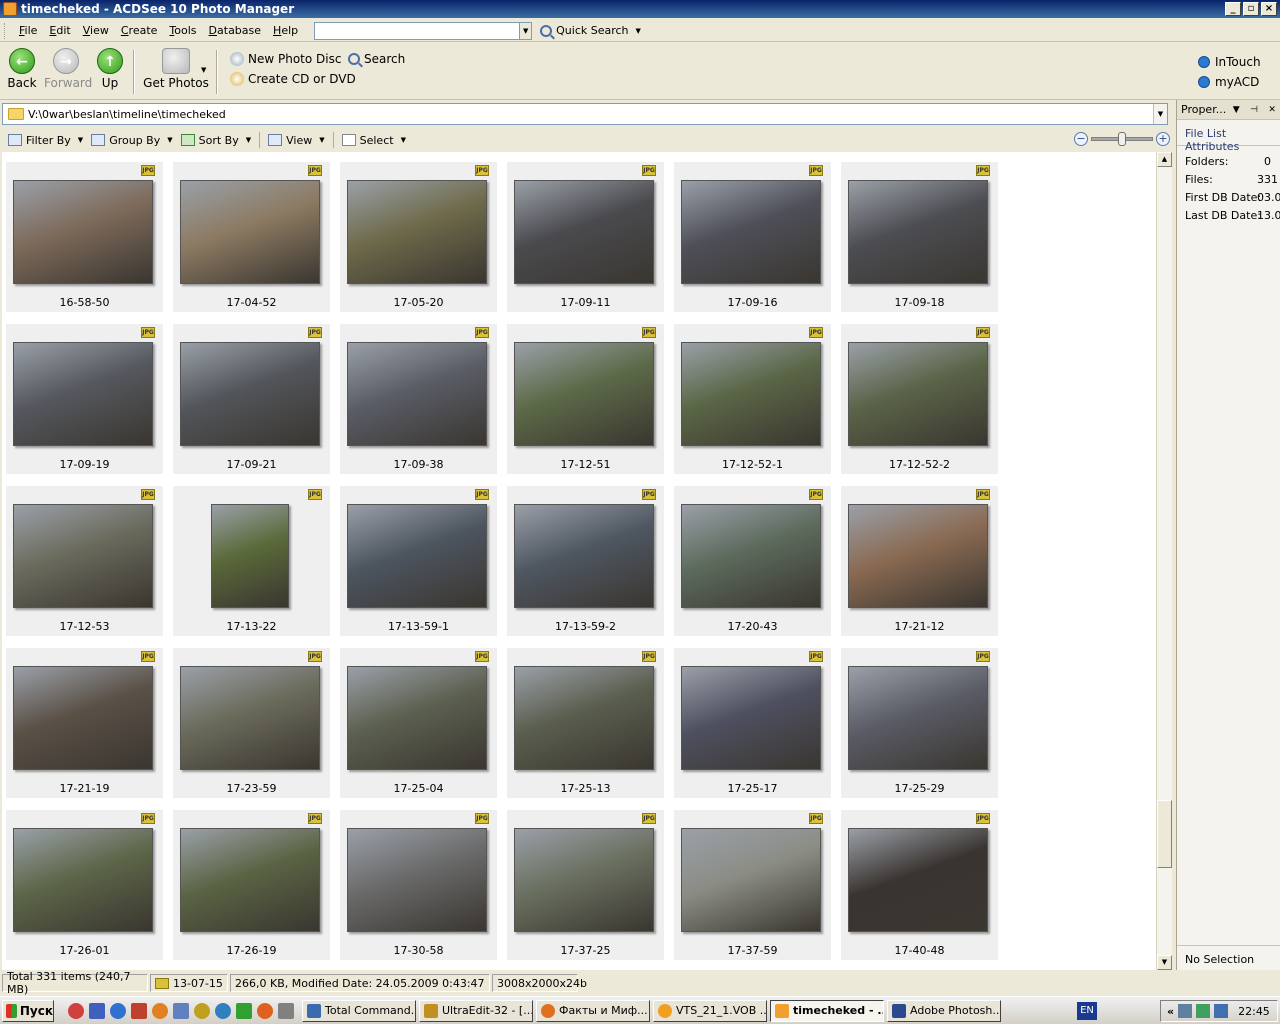  Describe the element at coordinates (590, 30) in the screenshot. I see `quick-search-button: Quick Search ▼` at that location.